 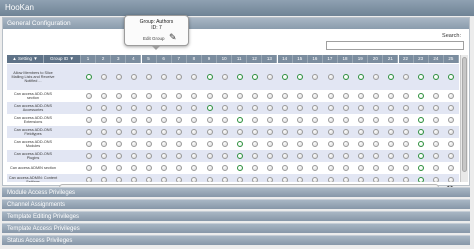 What do you see at coordinates (62, 59) in the screenshot?
I see `group-id-column-header: Group ID ▼` at bounding box center [62, 59].